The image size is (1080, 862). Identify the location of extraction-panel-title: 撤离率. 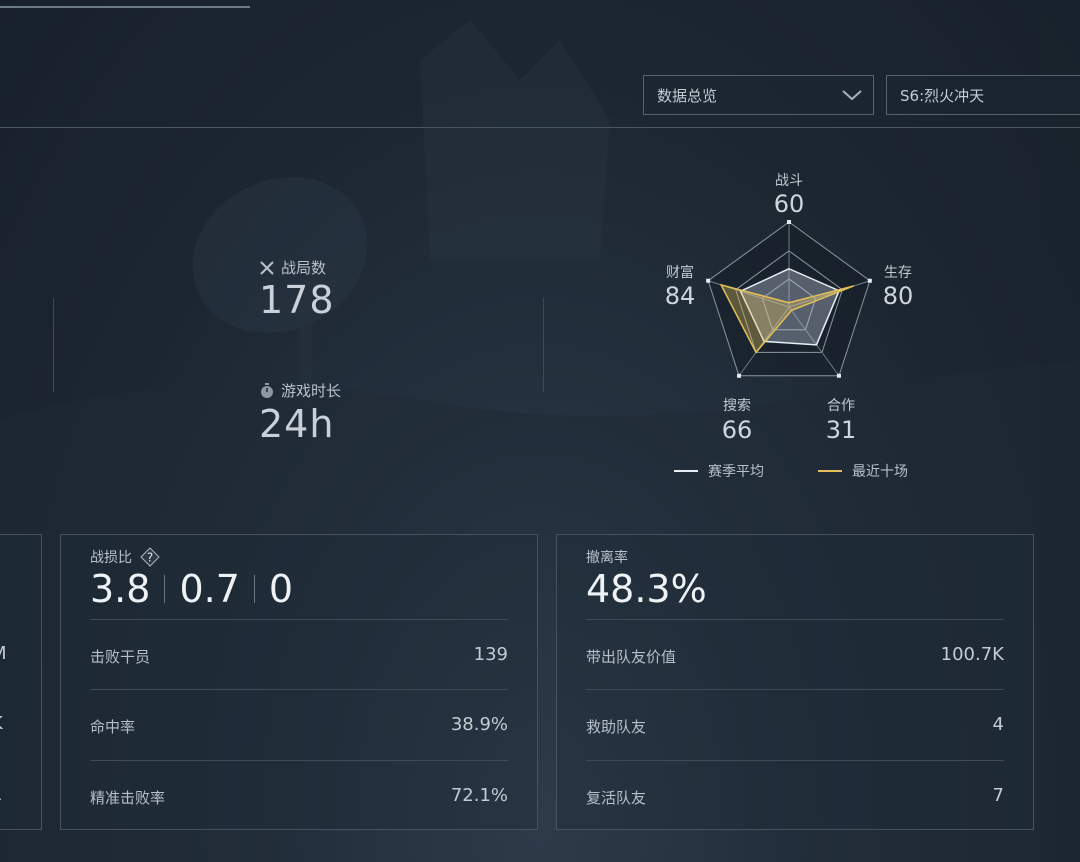
(607, 557).